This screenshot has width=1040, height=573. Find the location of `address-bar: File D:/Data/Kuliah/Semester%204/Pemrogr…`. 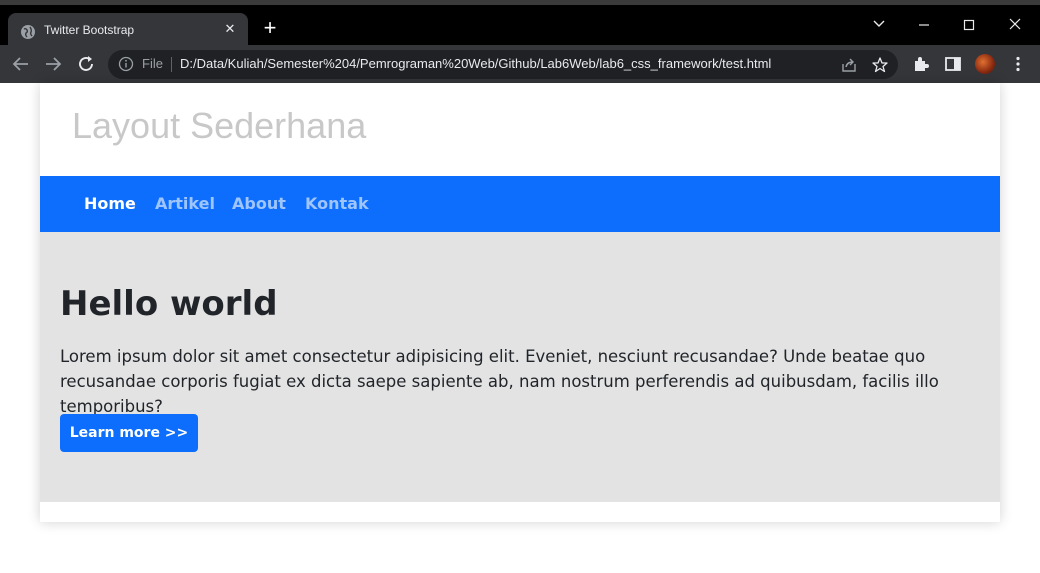

address-bar: File D:/Data/Kuliah/Semester%204/Pemrogr… is located at coordinates (503, 64).